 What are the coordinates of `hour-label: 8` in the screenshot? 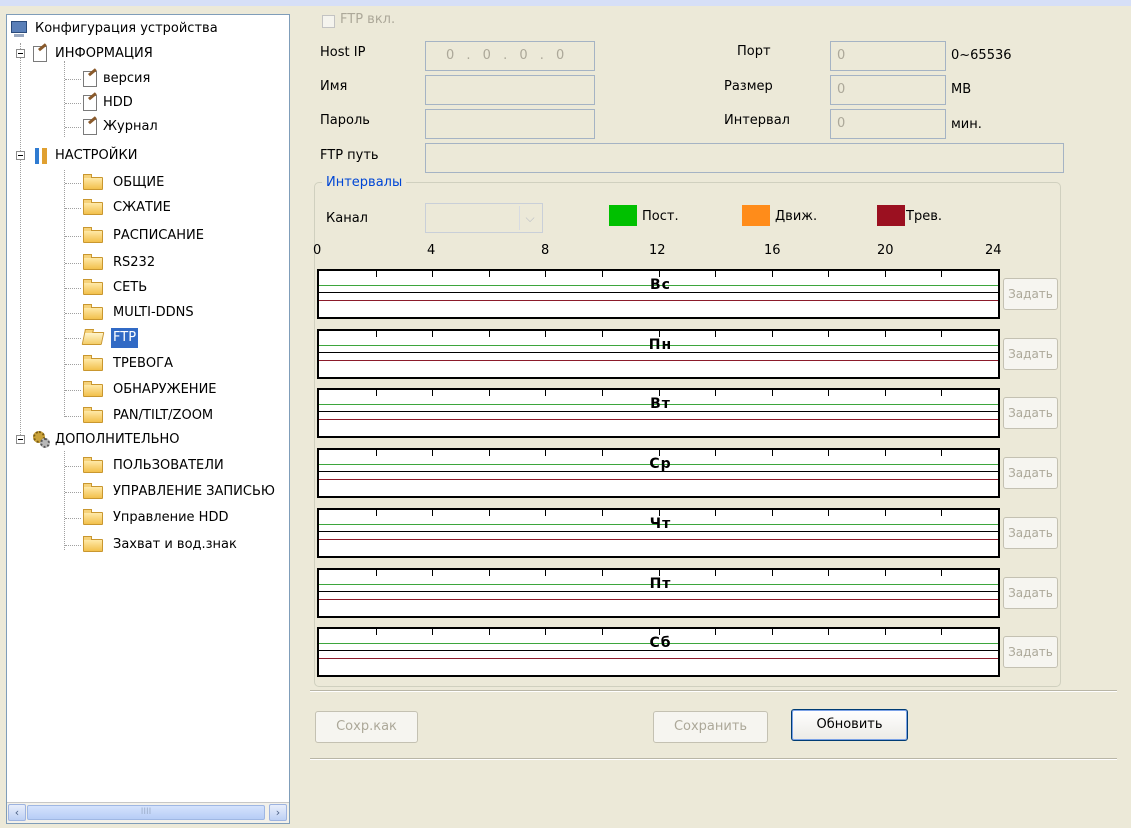 It's located at (545, 250).